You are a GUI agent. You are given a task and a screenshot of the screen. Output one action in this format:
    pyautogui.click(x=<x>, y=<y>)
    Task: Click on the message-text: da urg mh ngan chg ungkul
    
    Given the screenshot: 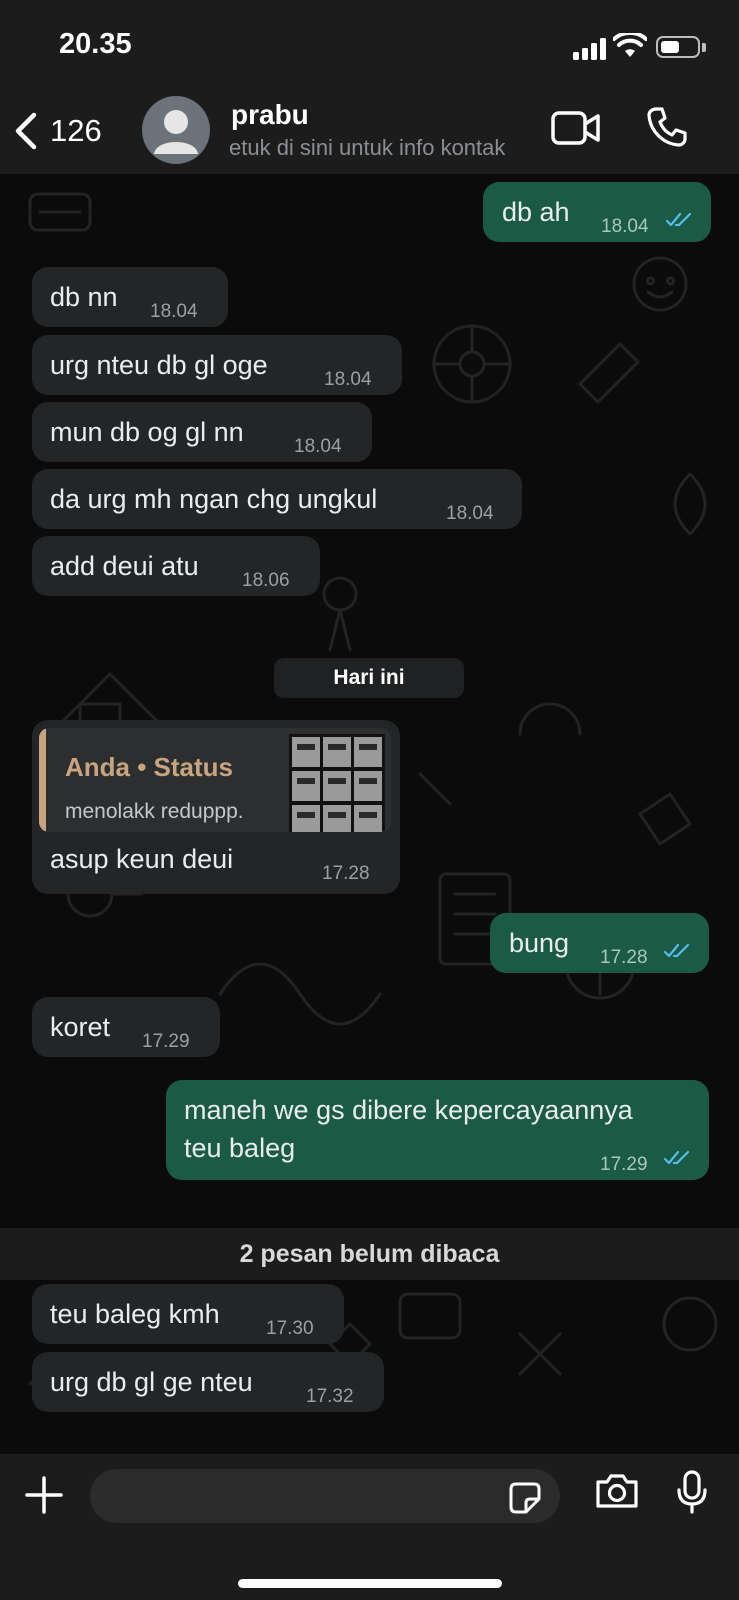 What is the action you would take?
    pyautogui.click(x=214, y=499)
    